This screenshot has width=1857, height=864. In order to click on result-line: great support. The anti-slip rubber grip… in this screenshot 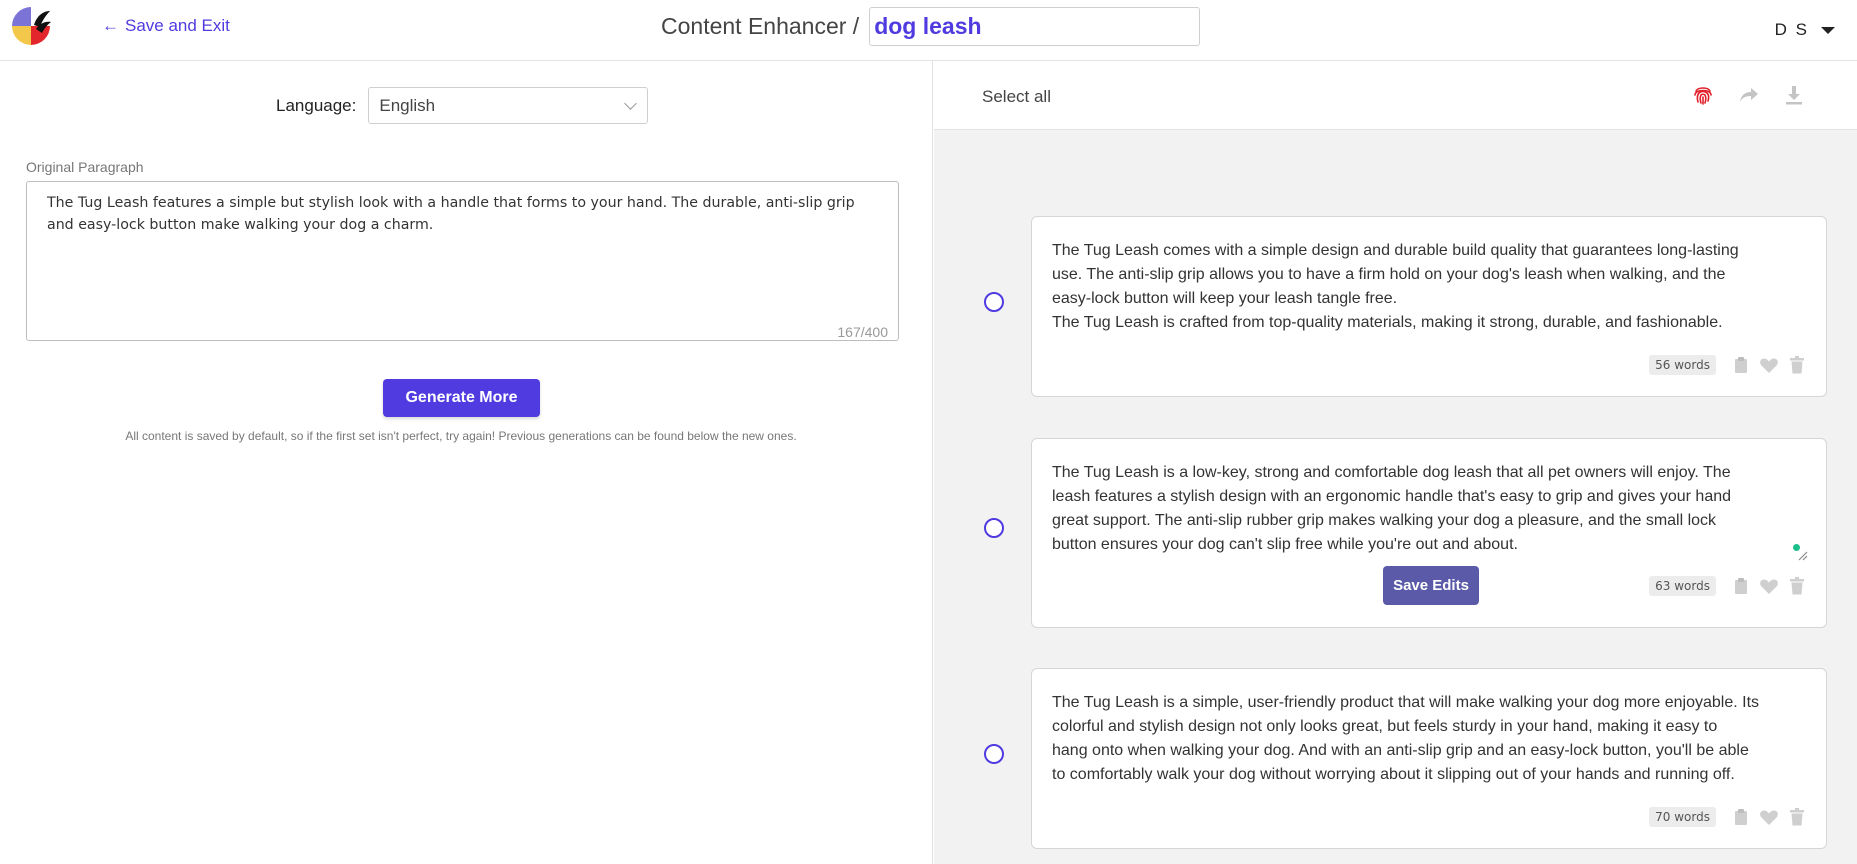, I will do `click(1384, 520)`.